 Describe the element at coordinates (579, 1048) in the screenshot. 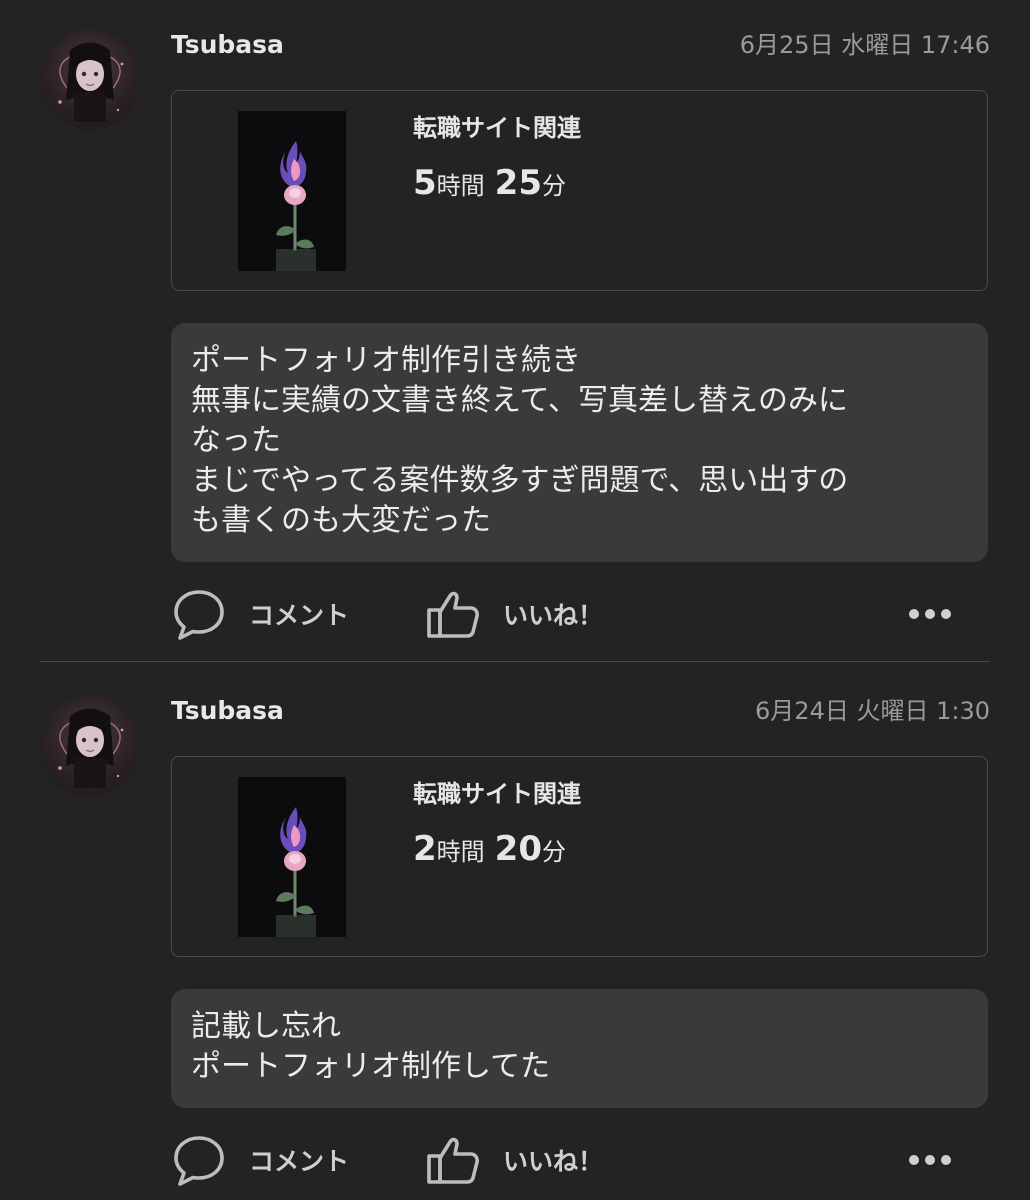

I see `post-note: 記載し忘れ ポートフォリオ制作してた` at that location.